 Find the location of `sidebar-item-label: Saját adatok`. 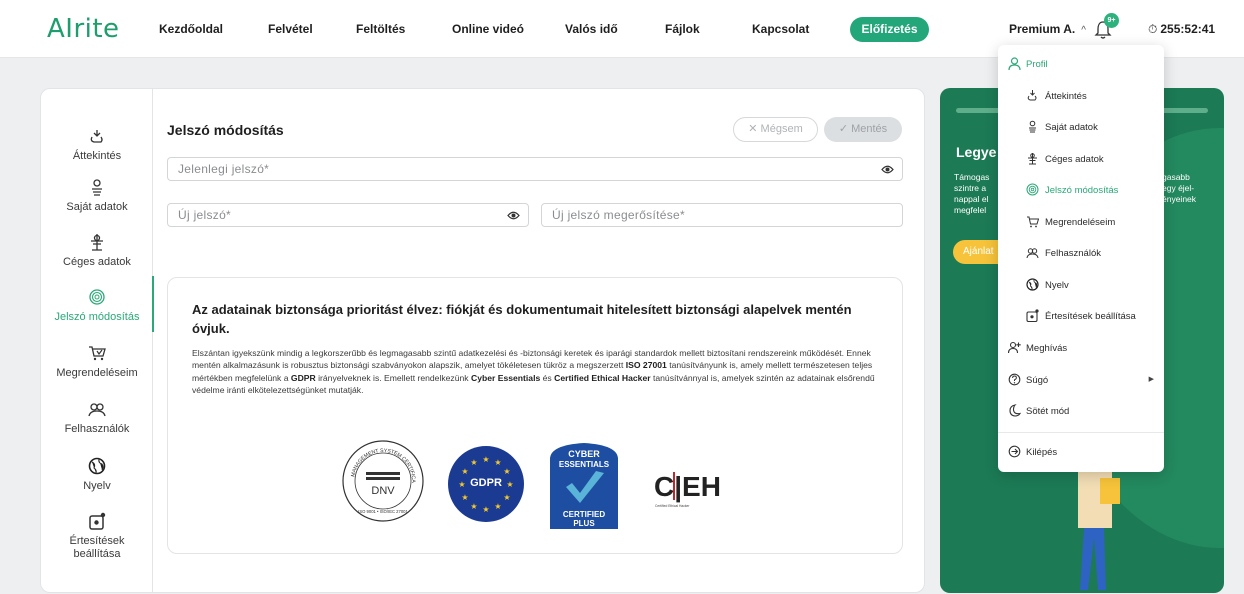

sidebar-item-label: Saját adatok is located at coordinates (97, 207).